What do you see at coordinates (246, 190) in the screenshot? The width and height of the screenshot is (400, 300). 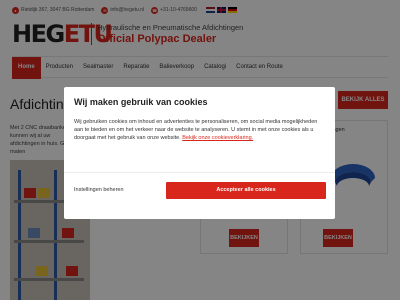 I see `accept-cookies-button: Accepteer alle cookies` at bounding box center [246, 190].